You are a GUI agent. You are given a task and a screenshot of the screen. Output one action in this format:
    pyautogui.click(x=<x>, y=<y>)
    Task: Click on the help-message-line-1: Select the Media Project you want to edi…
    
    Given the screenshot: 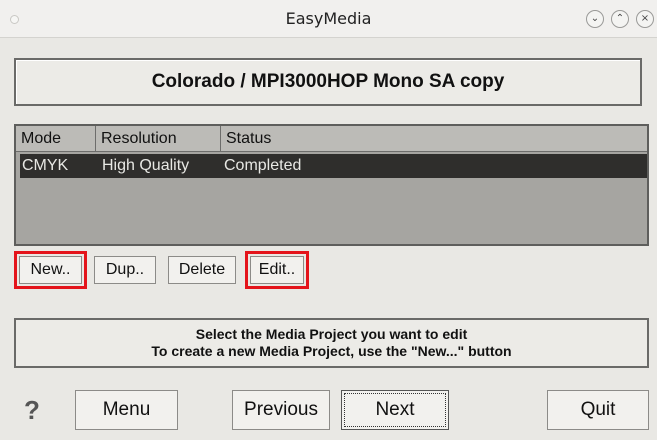 What is the action you would take?
    pyautogui.click(x=331, y=334)
    